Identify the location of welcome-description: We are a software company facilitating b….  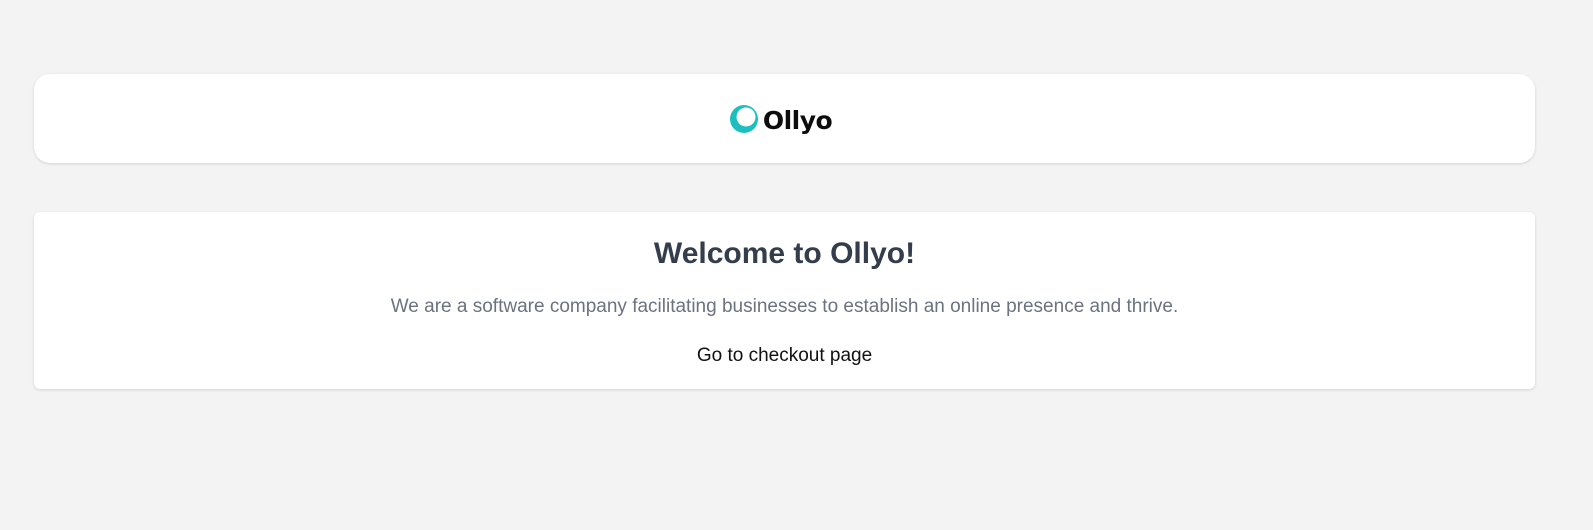
(784, 306).